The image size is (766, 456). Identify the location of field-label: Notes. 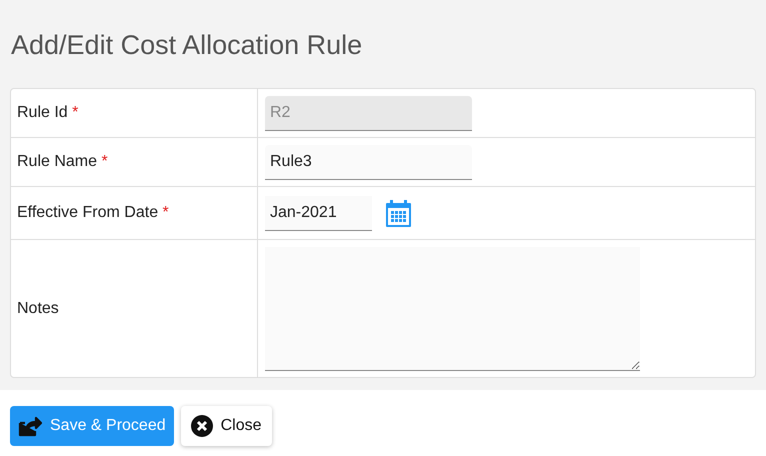
(38, 308).